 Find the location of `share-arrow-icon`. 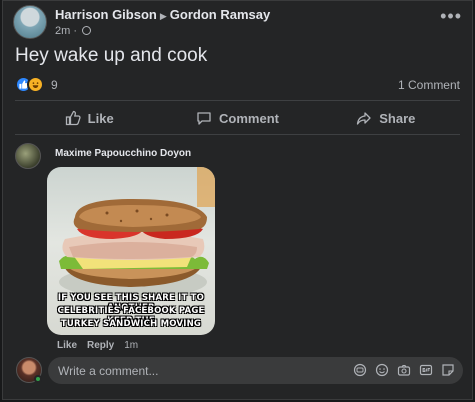

share-arrow-icon is located at coordinates (364, 118).